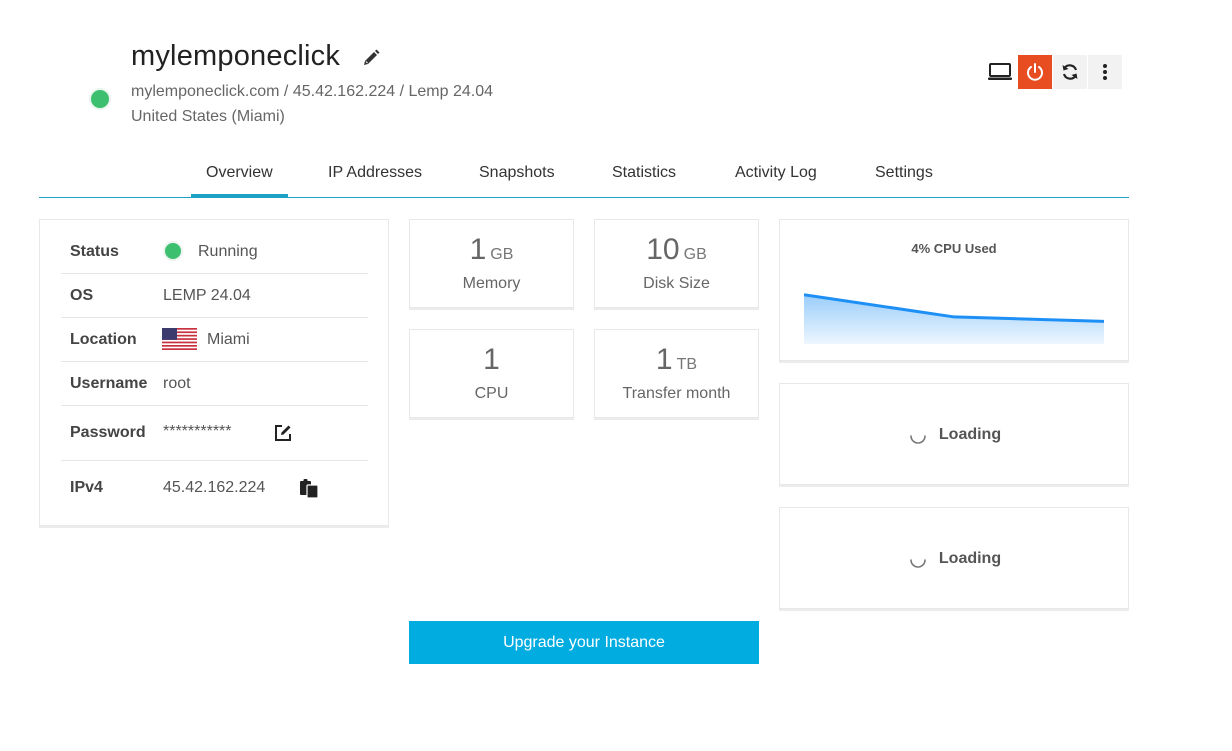 This screenshot has width=1232, height=751. Describe the element at coordinates (517, 173) in the screenshot. I see `tab-snapshots: Snapshots` at that location.